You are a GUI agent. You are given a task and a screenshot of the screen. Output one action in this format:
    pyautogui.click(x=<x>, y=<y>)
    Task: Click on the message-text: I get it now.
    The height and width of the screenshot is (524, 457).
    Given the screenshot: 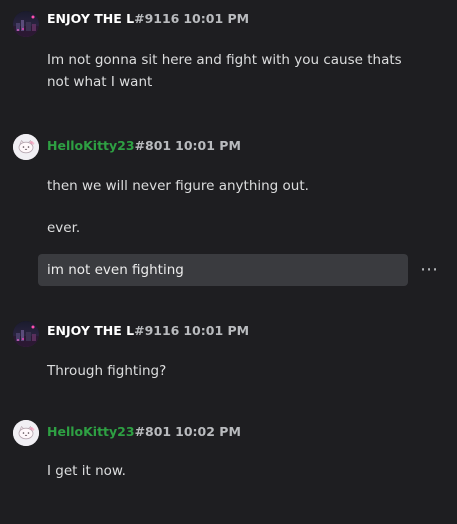 What is the action you would take?
    pyautogui.click(x=86, y=471)
    